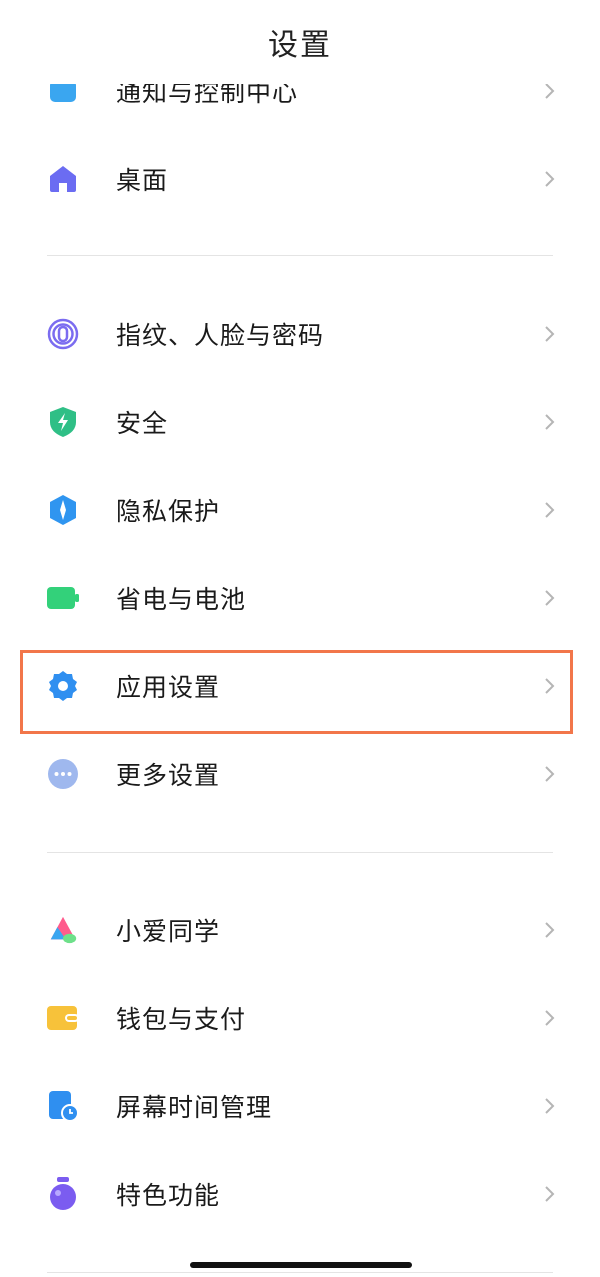 The width and height of the screenshot is (600, 1277). I want to click on wallet-icon, so click(63, 1018).